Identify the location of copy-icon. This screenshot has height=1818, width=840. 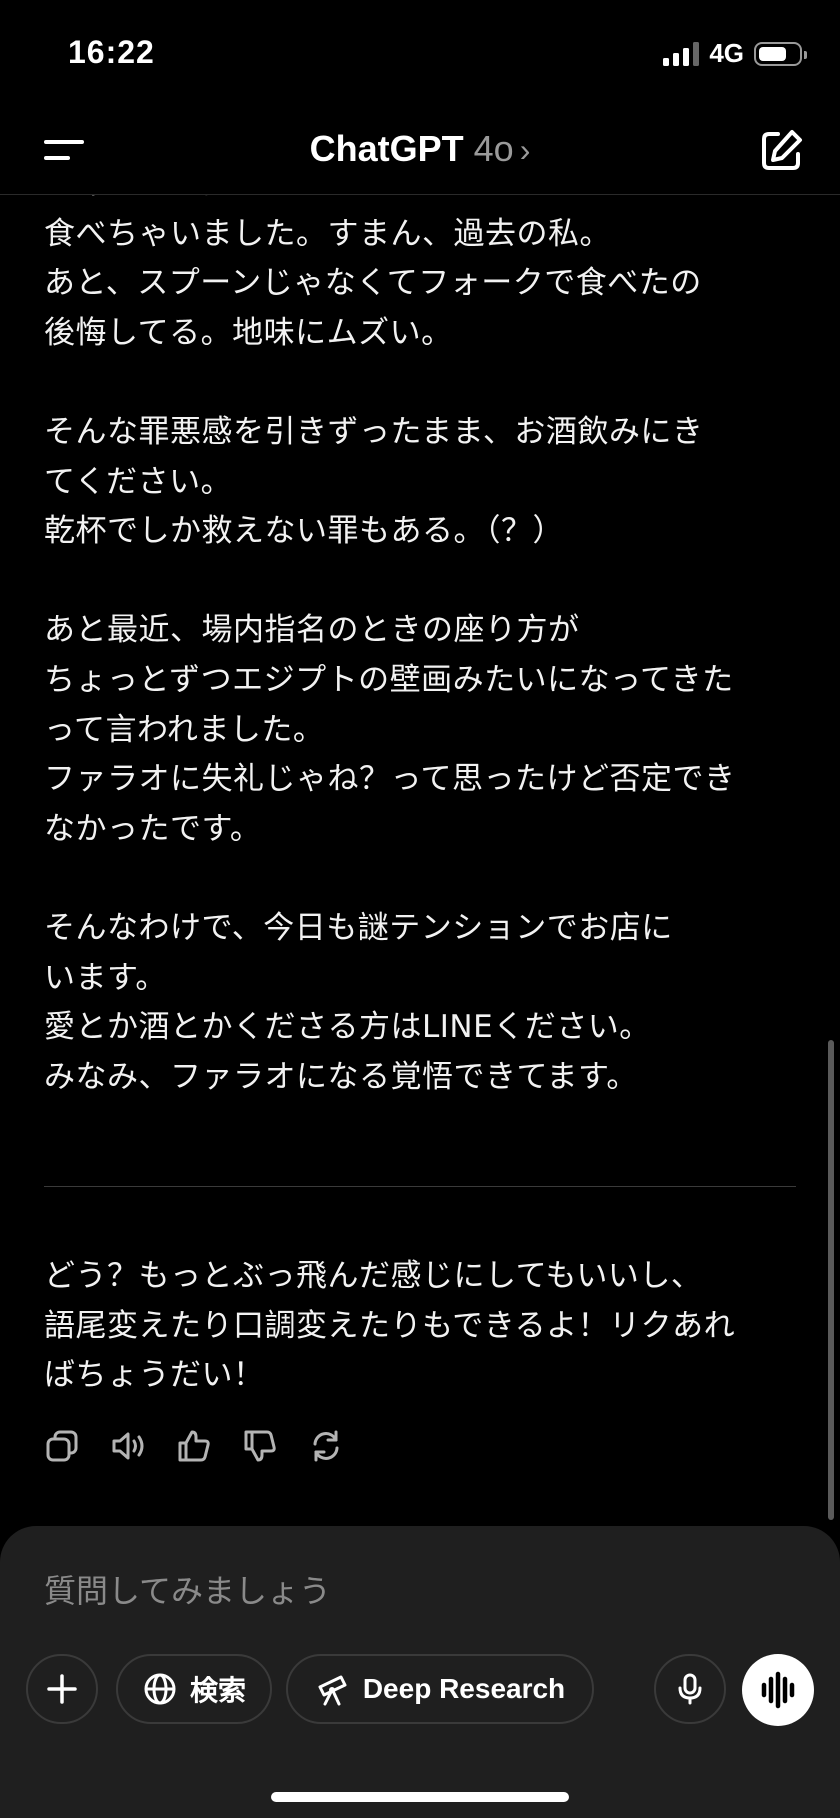
(62, 1446).